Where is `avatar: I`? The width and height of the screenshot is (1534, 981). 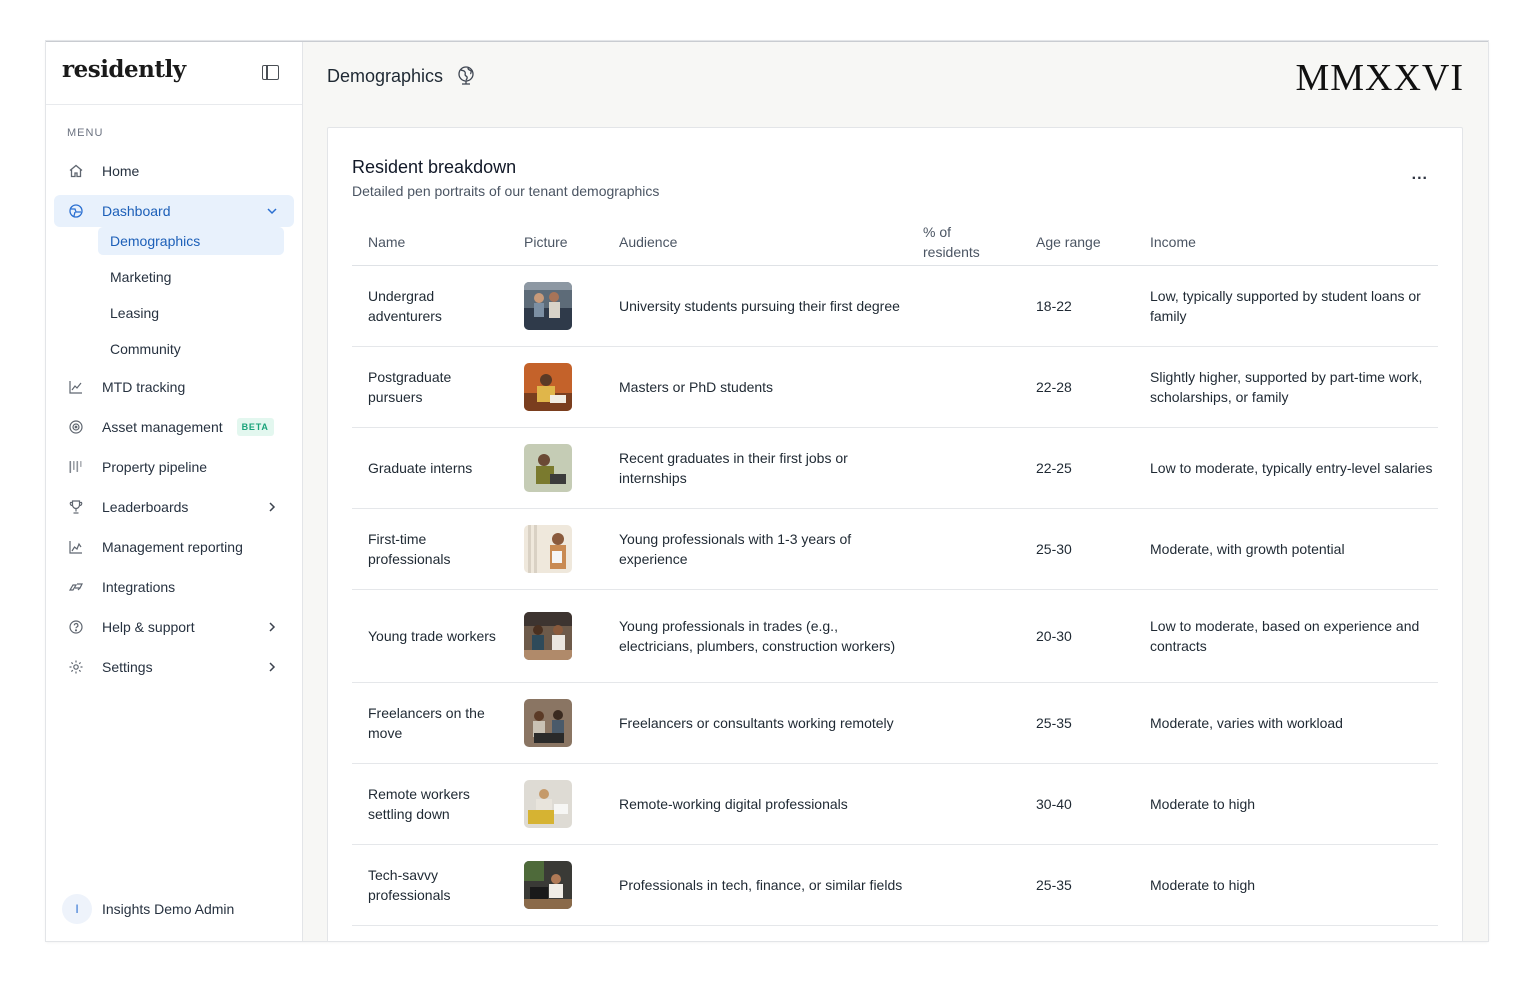 avatar: I is located at coordinates (77, 909).